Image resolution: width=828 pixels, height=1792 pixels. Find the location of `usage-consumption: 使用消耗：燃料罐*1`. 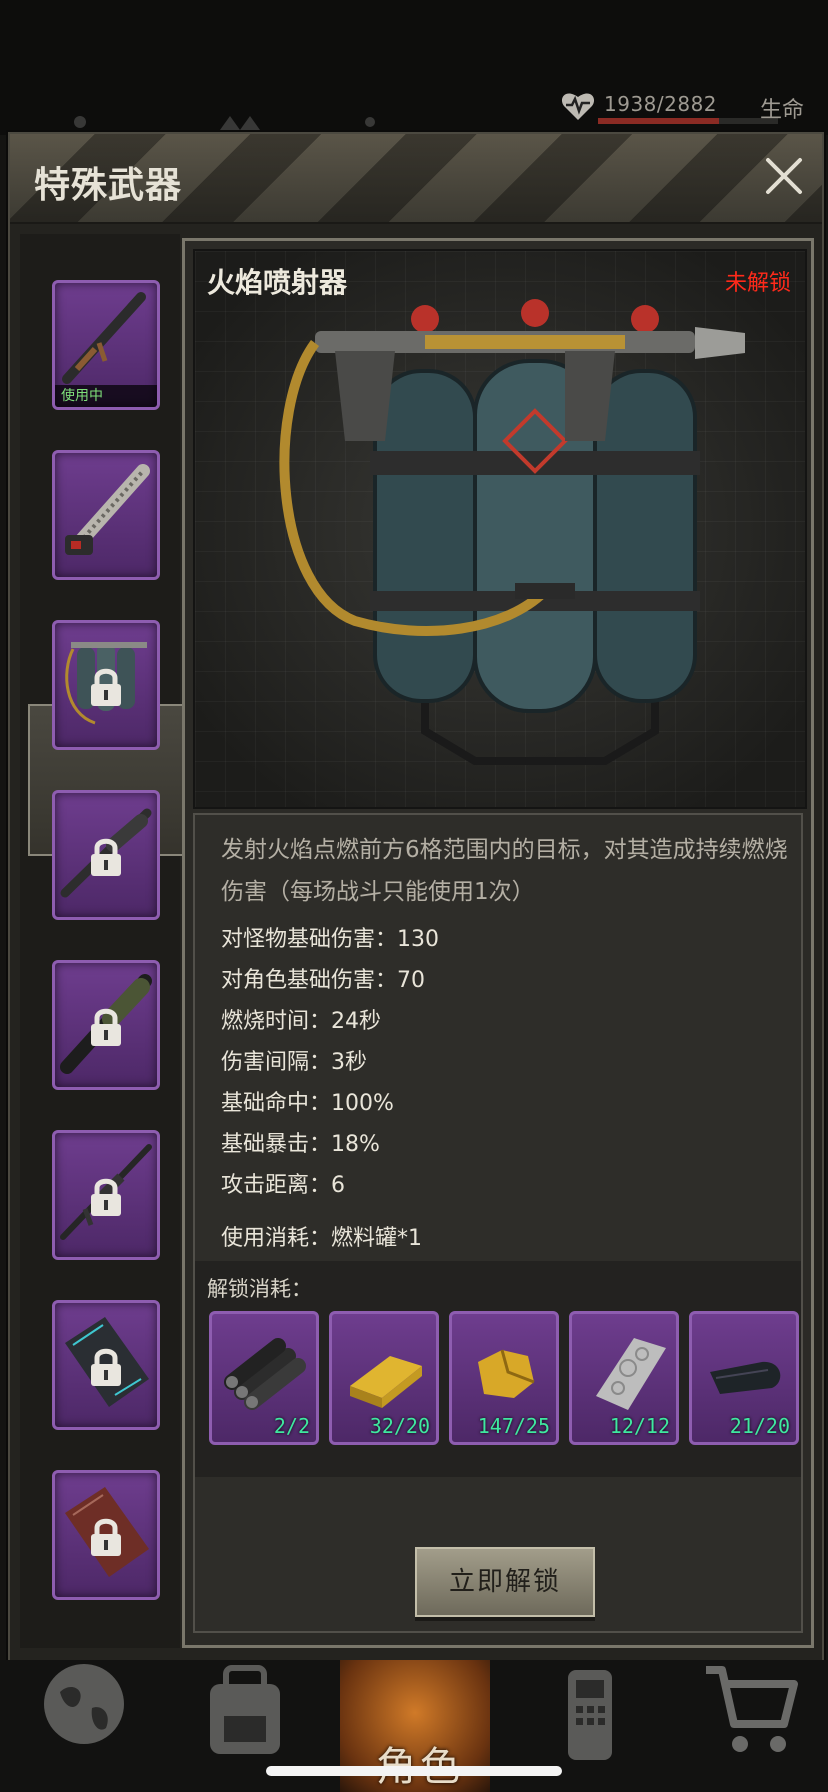

usage-consumption: 使用消耗：燃料罐*1 is located at coordinates (321, 1238).